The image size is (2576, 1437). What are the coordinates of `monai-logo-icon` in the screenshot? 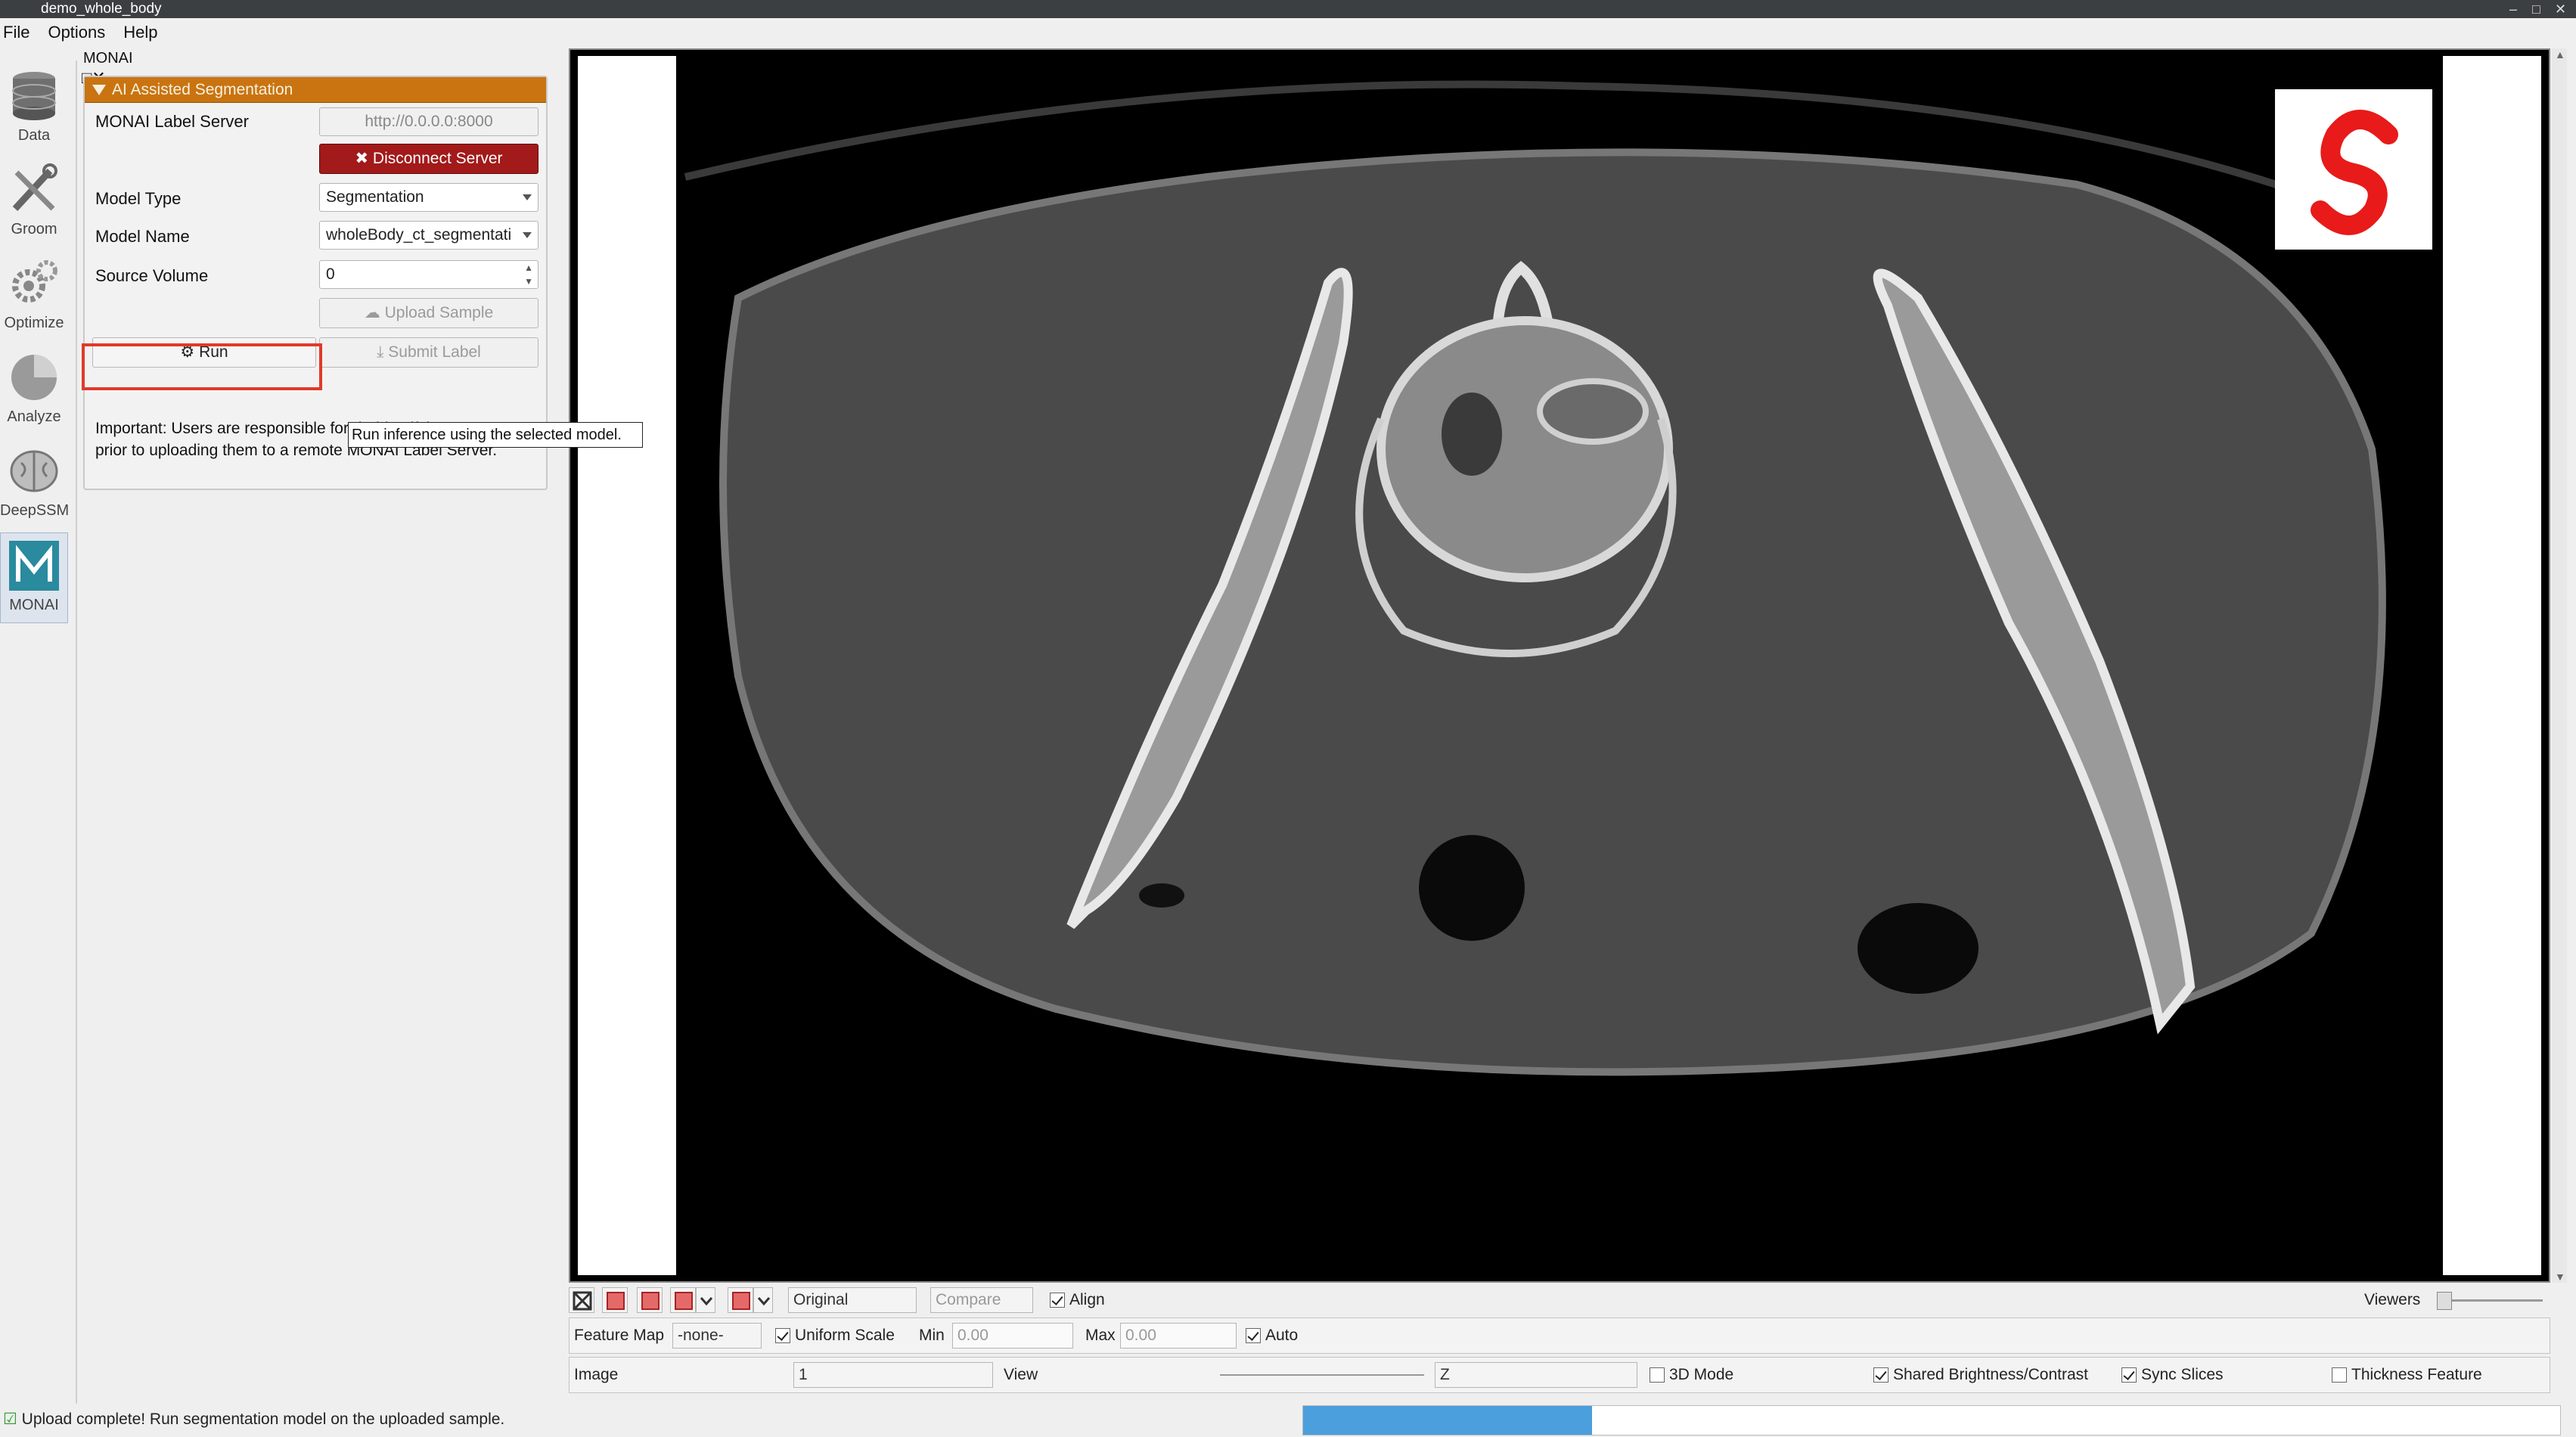 It's located at (34, 566).